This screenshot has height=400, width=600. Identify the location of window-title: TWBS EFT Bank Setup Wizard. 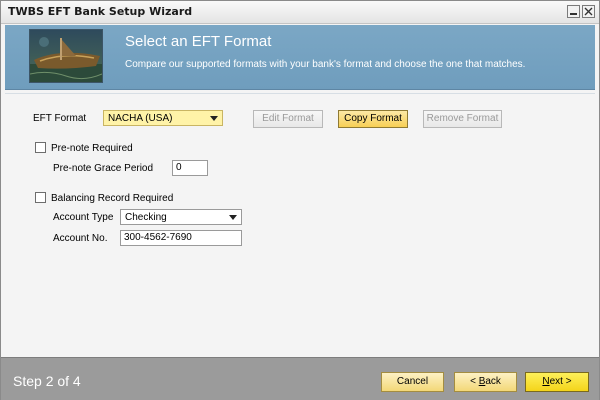
(100, 11).